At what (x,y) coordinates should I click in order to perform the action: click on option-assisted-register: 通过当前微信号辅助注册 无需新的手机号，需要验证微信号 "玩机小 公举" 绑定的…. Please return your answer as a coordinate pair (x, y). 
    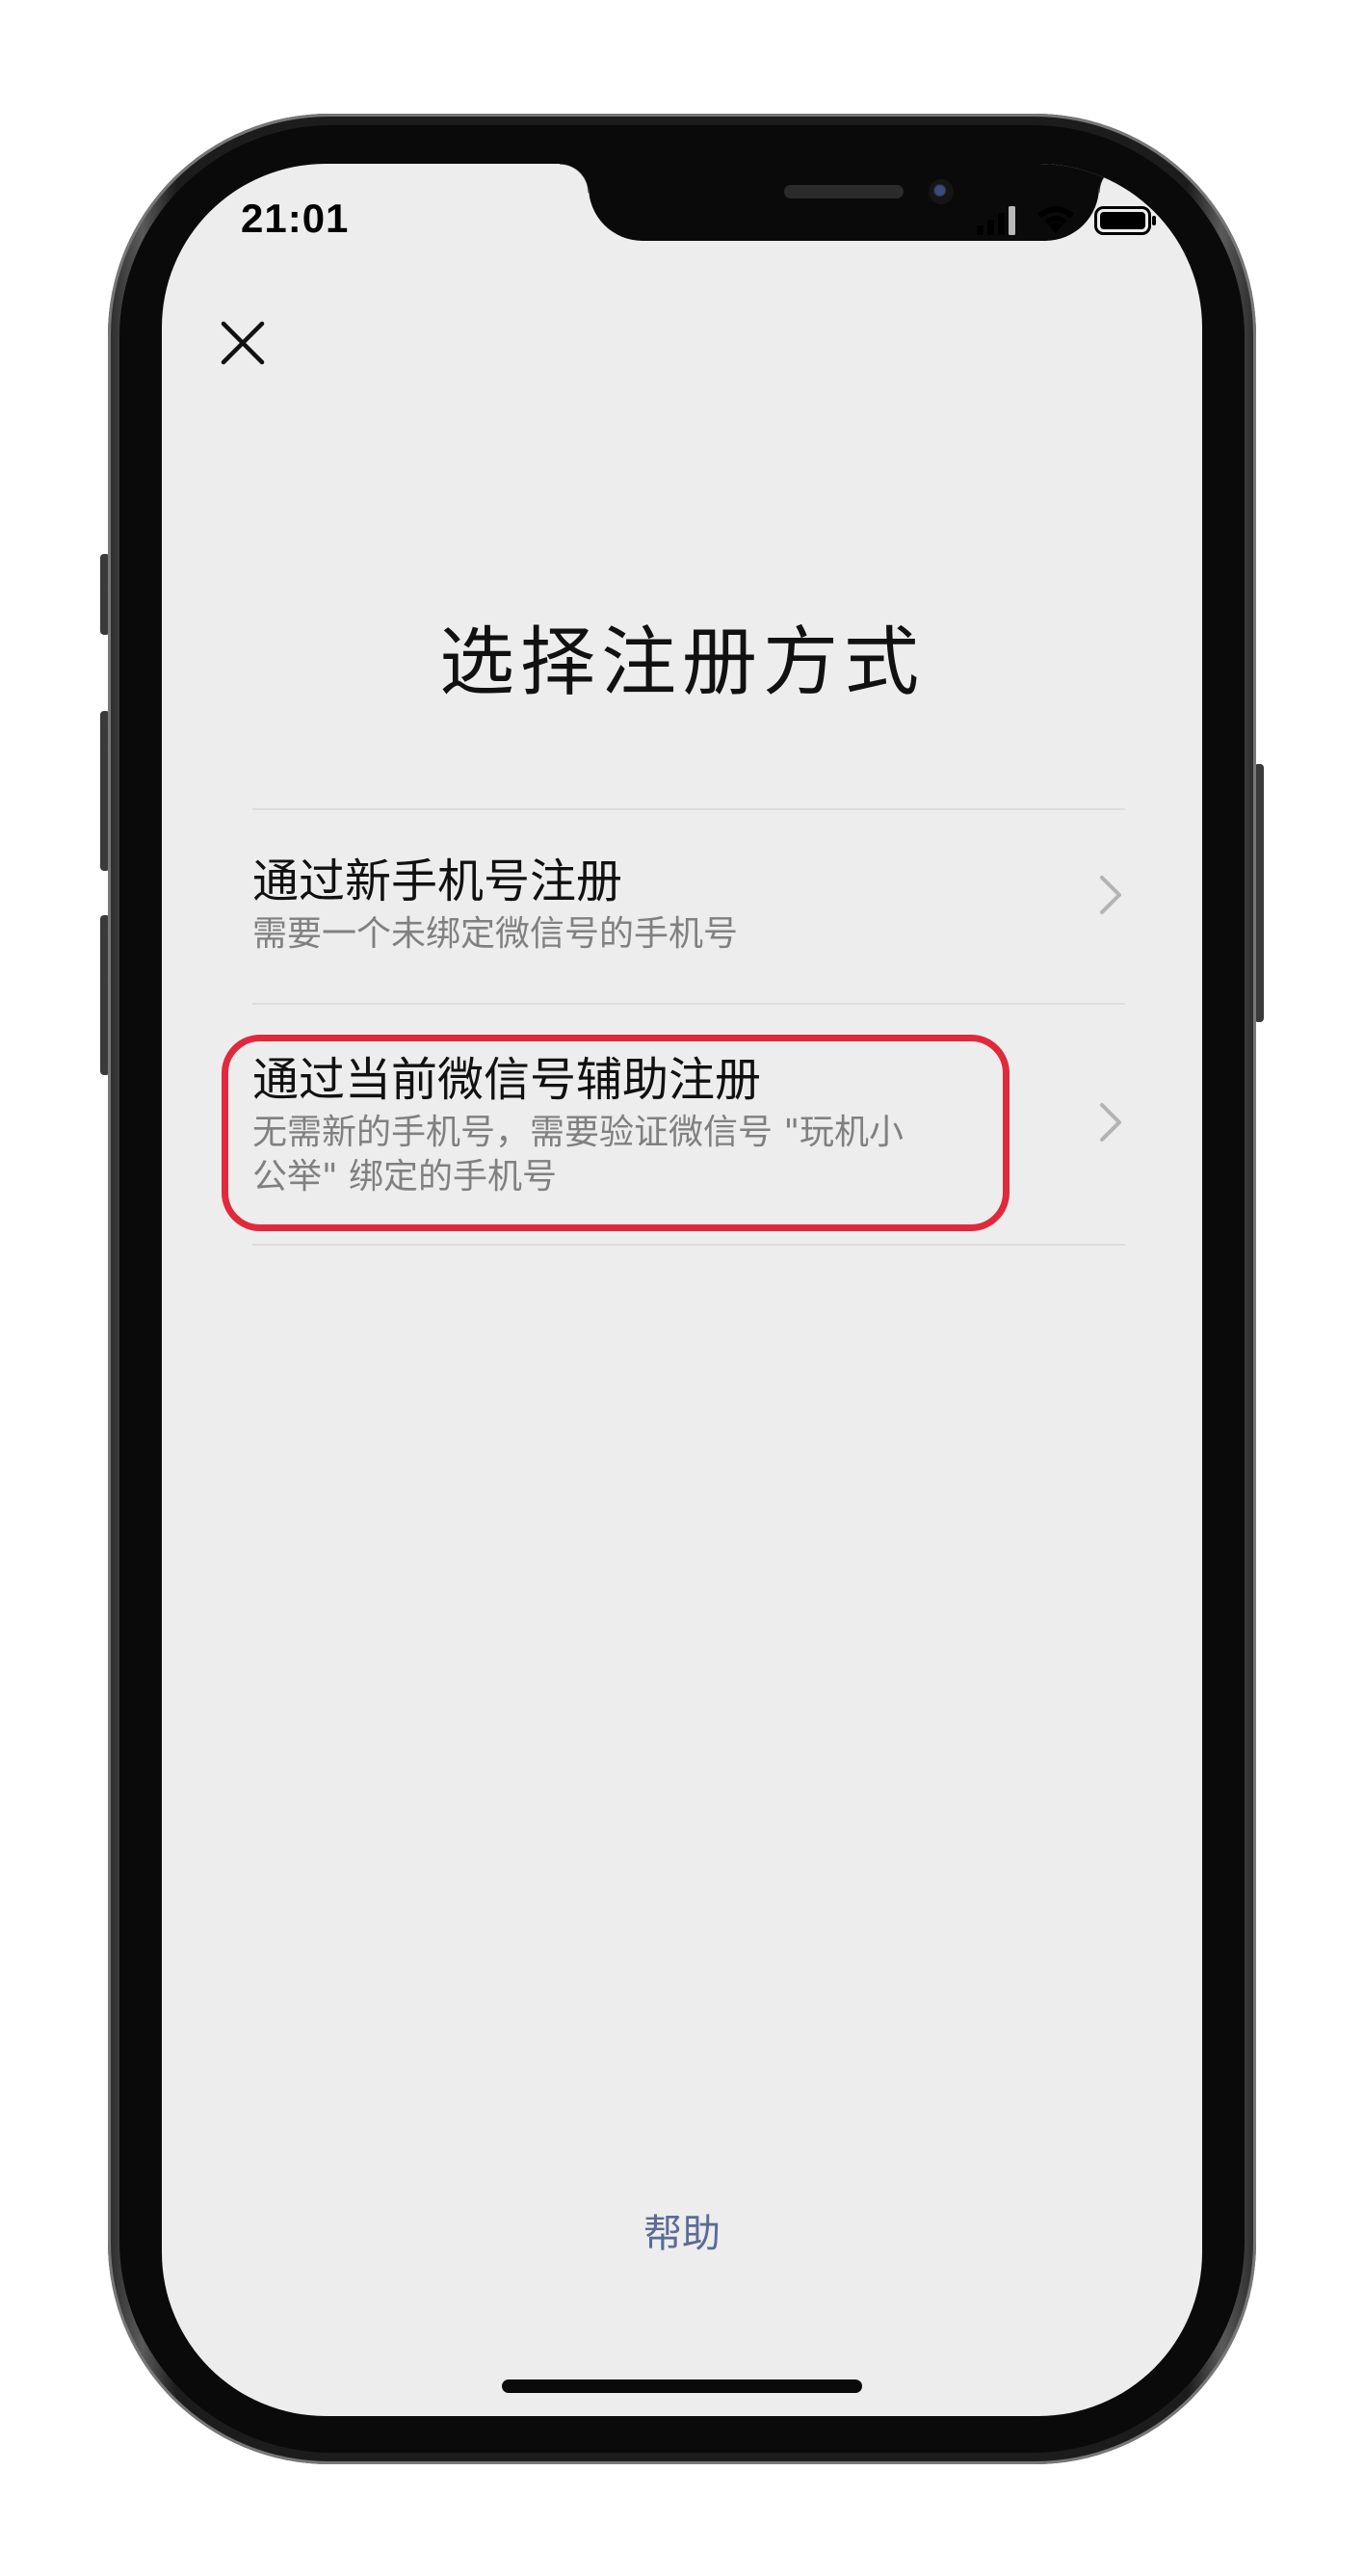
    Looking at the image, I should click on (688, 1123).